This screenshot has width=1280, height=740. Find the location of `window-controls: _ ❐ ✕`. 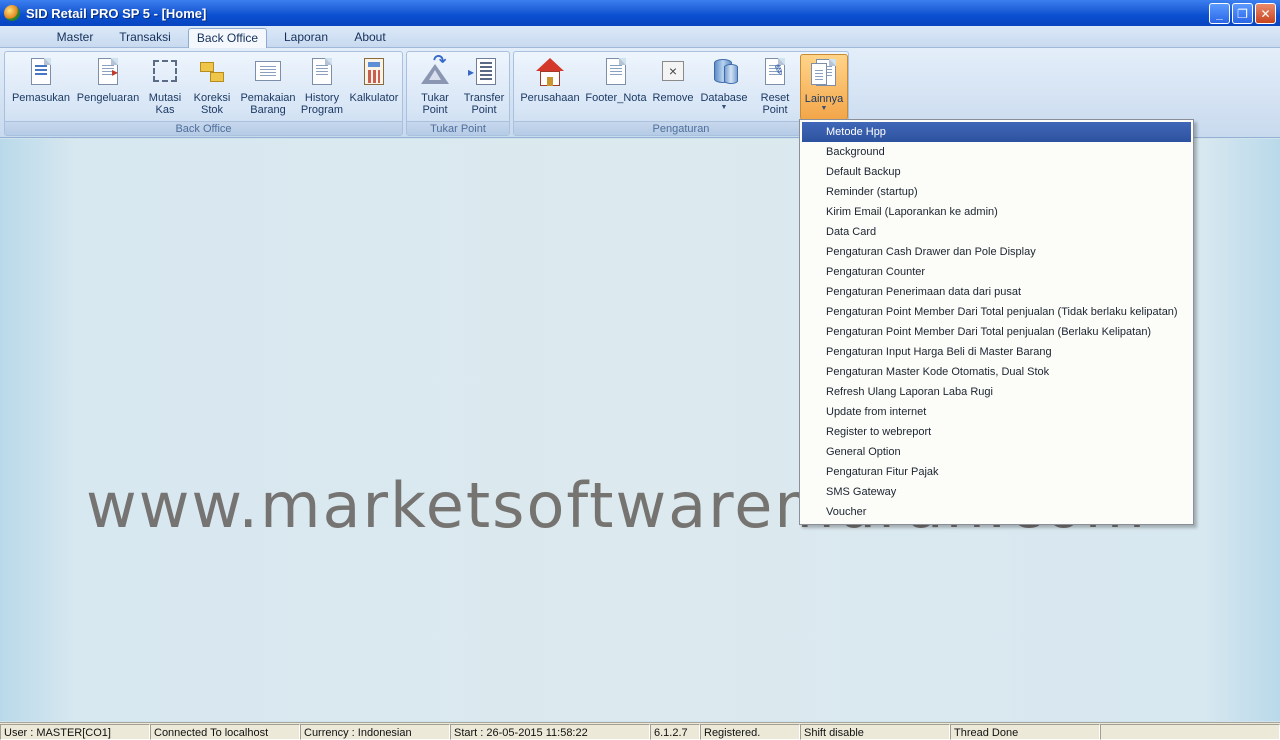

window-controls: _ ❐ ✕ is located at coordinates (1242, 13).